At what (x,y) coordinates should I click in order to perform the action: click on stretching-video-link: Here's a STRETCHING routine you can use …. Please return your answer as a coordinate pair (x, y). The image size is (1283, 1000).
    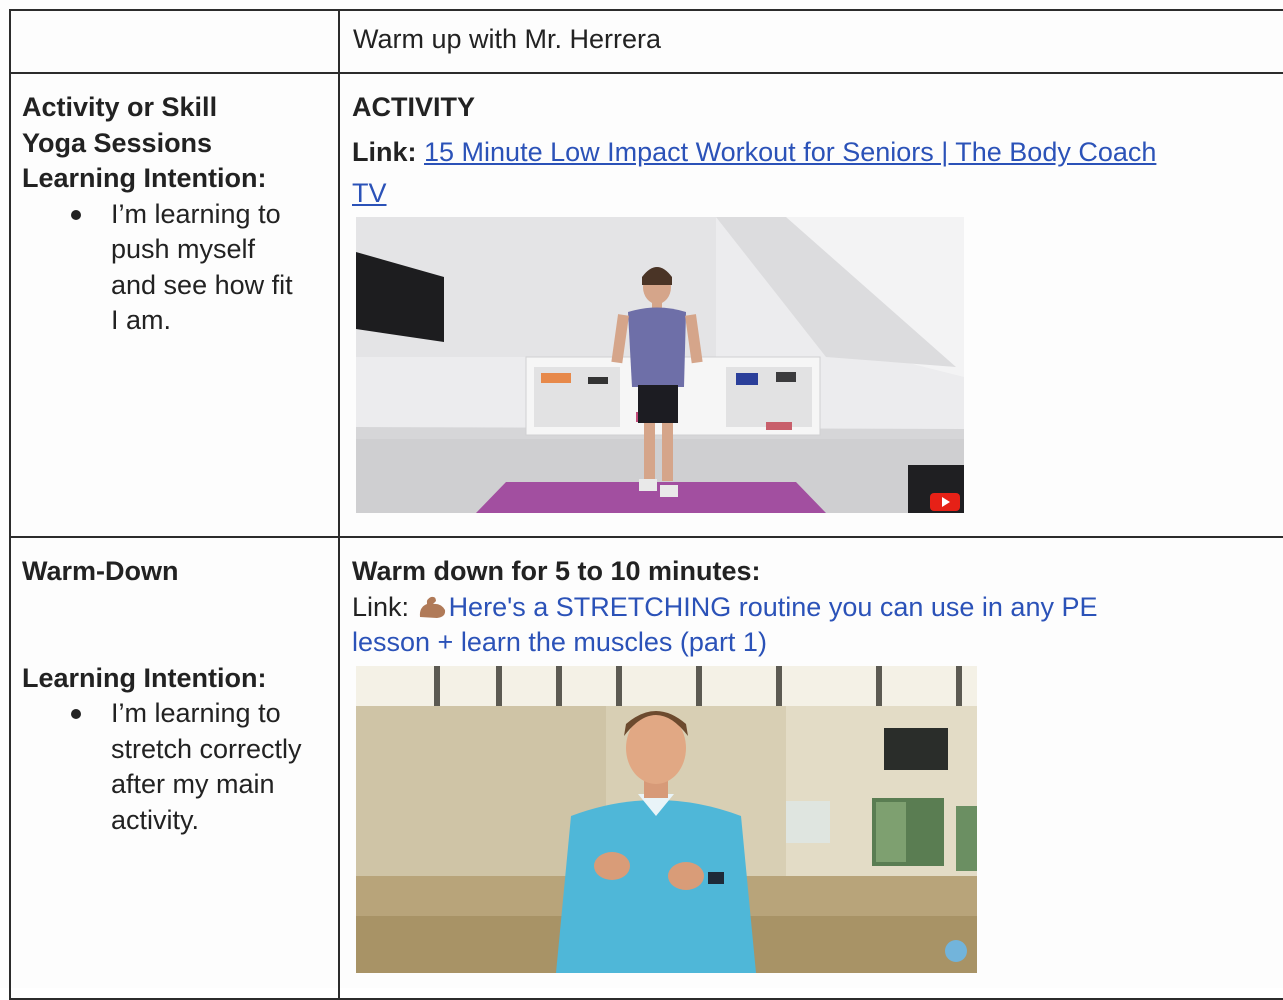
    Looking at the image, I should click on (725, 625).